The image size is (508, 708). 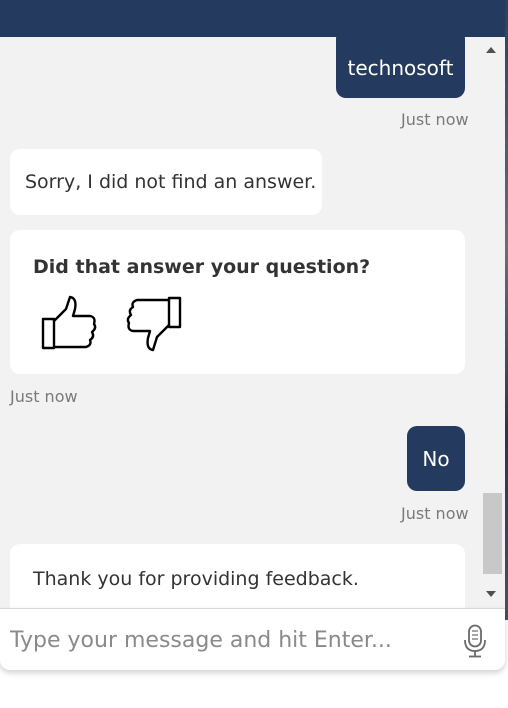 I want to click on scroll-down-arrow-icon, so click(x=491, y=594).